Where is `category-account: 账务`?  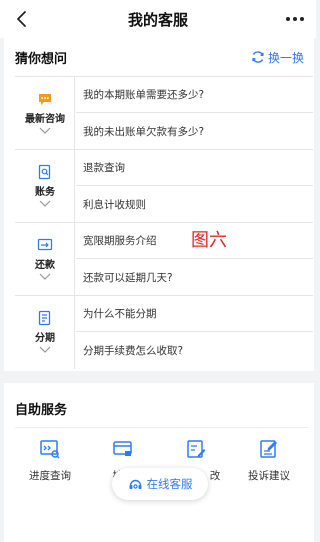
category-account: 账务 is located at coordinates (45, 186).